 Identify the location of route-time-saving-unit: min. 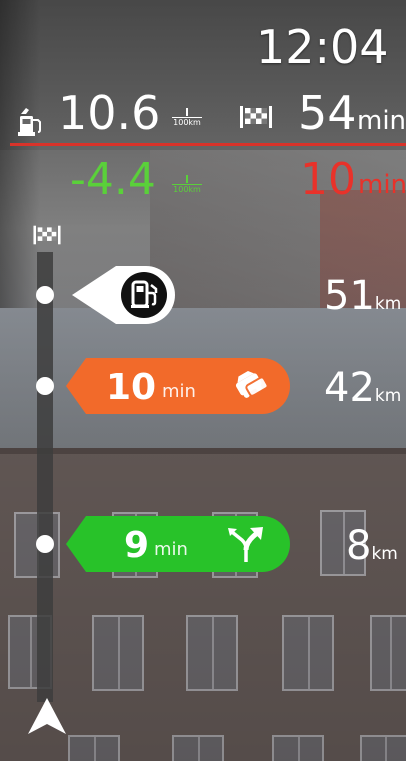
(171, 549).